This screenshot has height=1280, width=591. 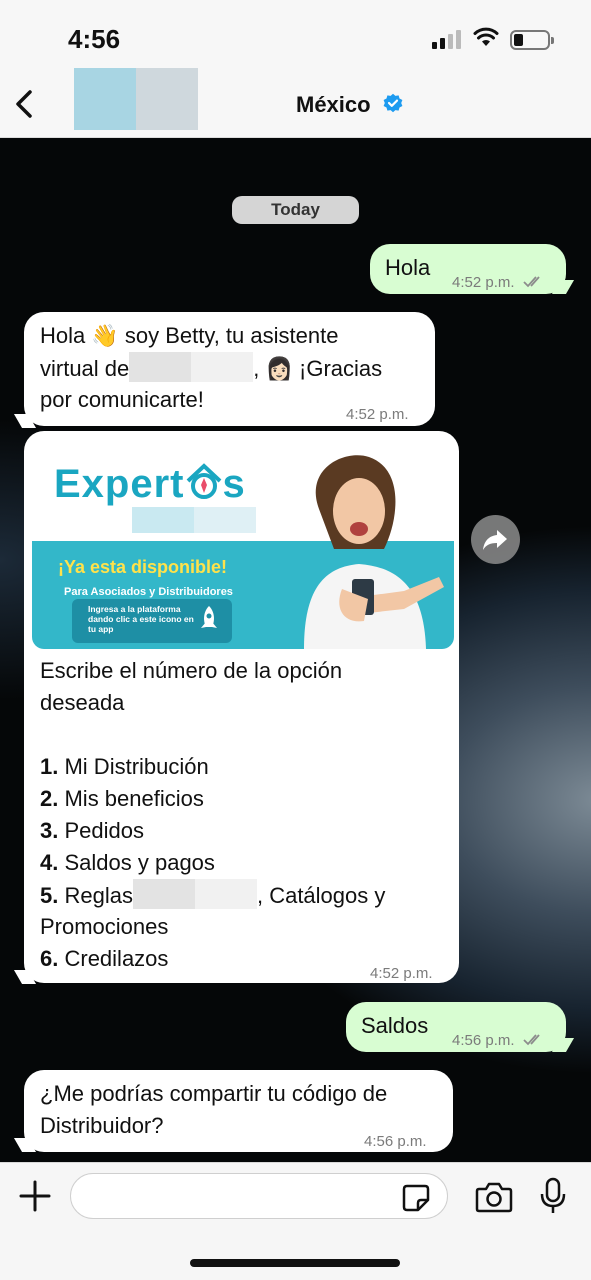 What do you see at coordinates (191, 670) in the screenshot?
I see `message-text-line: Escribe el número de la opción` at bounding box center [191, 670].